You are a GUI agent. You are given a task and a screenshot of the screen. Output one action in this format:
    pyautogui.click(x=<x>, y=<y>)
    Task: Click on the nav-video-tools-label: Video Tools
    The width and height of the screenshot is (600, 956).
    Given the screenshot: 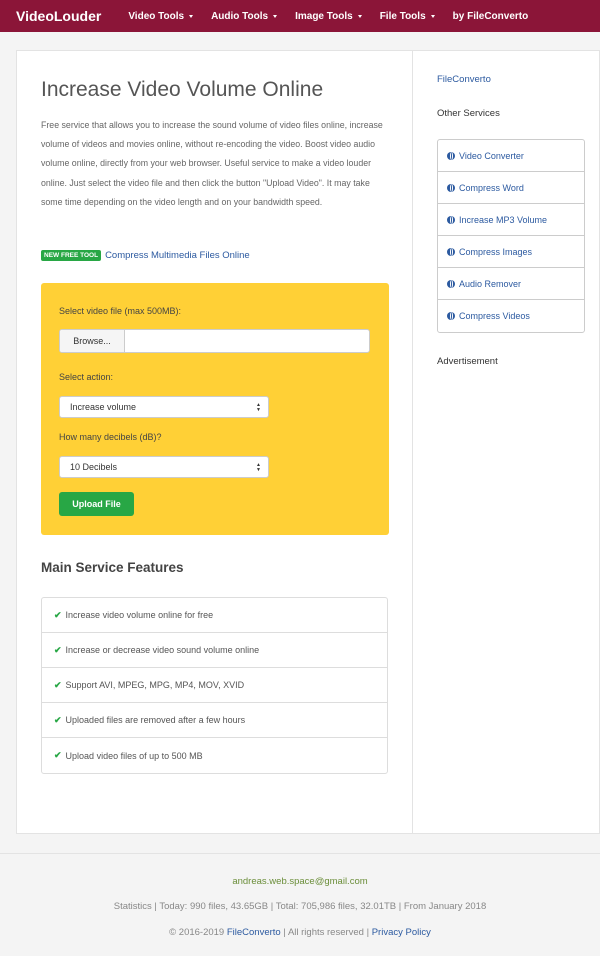 What is the action you would take?
    pyautogui.click(x=156, y=16)
    